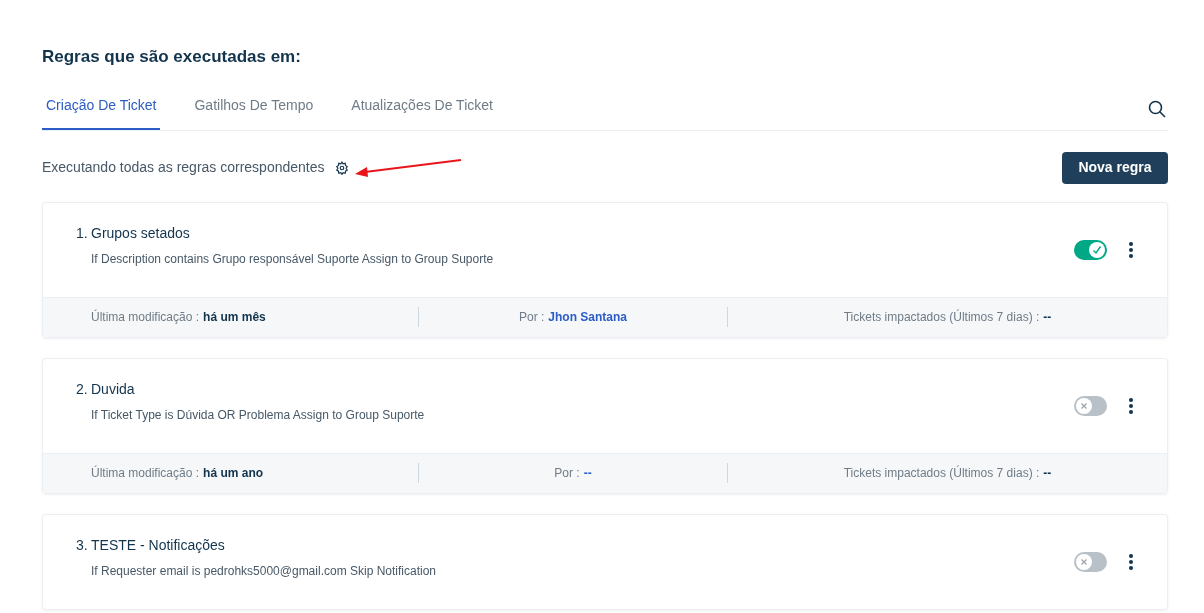 This screenshot has height=613, width=1204. What do you see at coordinates (258, 415) in the screenshot?
I see `rule-description: If Ticket Type is Dúvida OR Problema Assign to Group Suporte` at bounding box center [258, 415].